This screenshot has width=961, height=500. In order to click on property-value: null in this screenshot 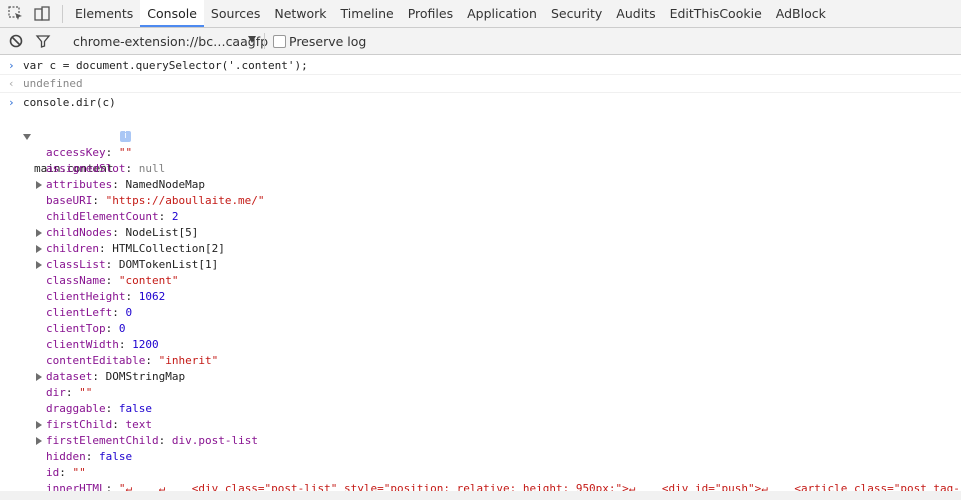, I will do `click(152, 168)`.